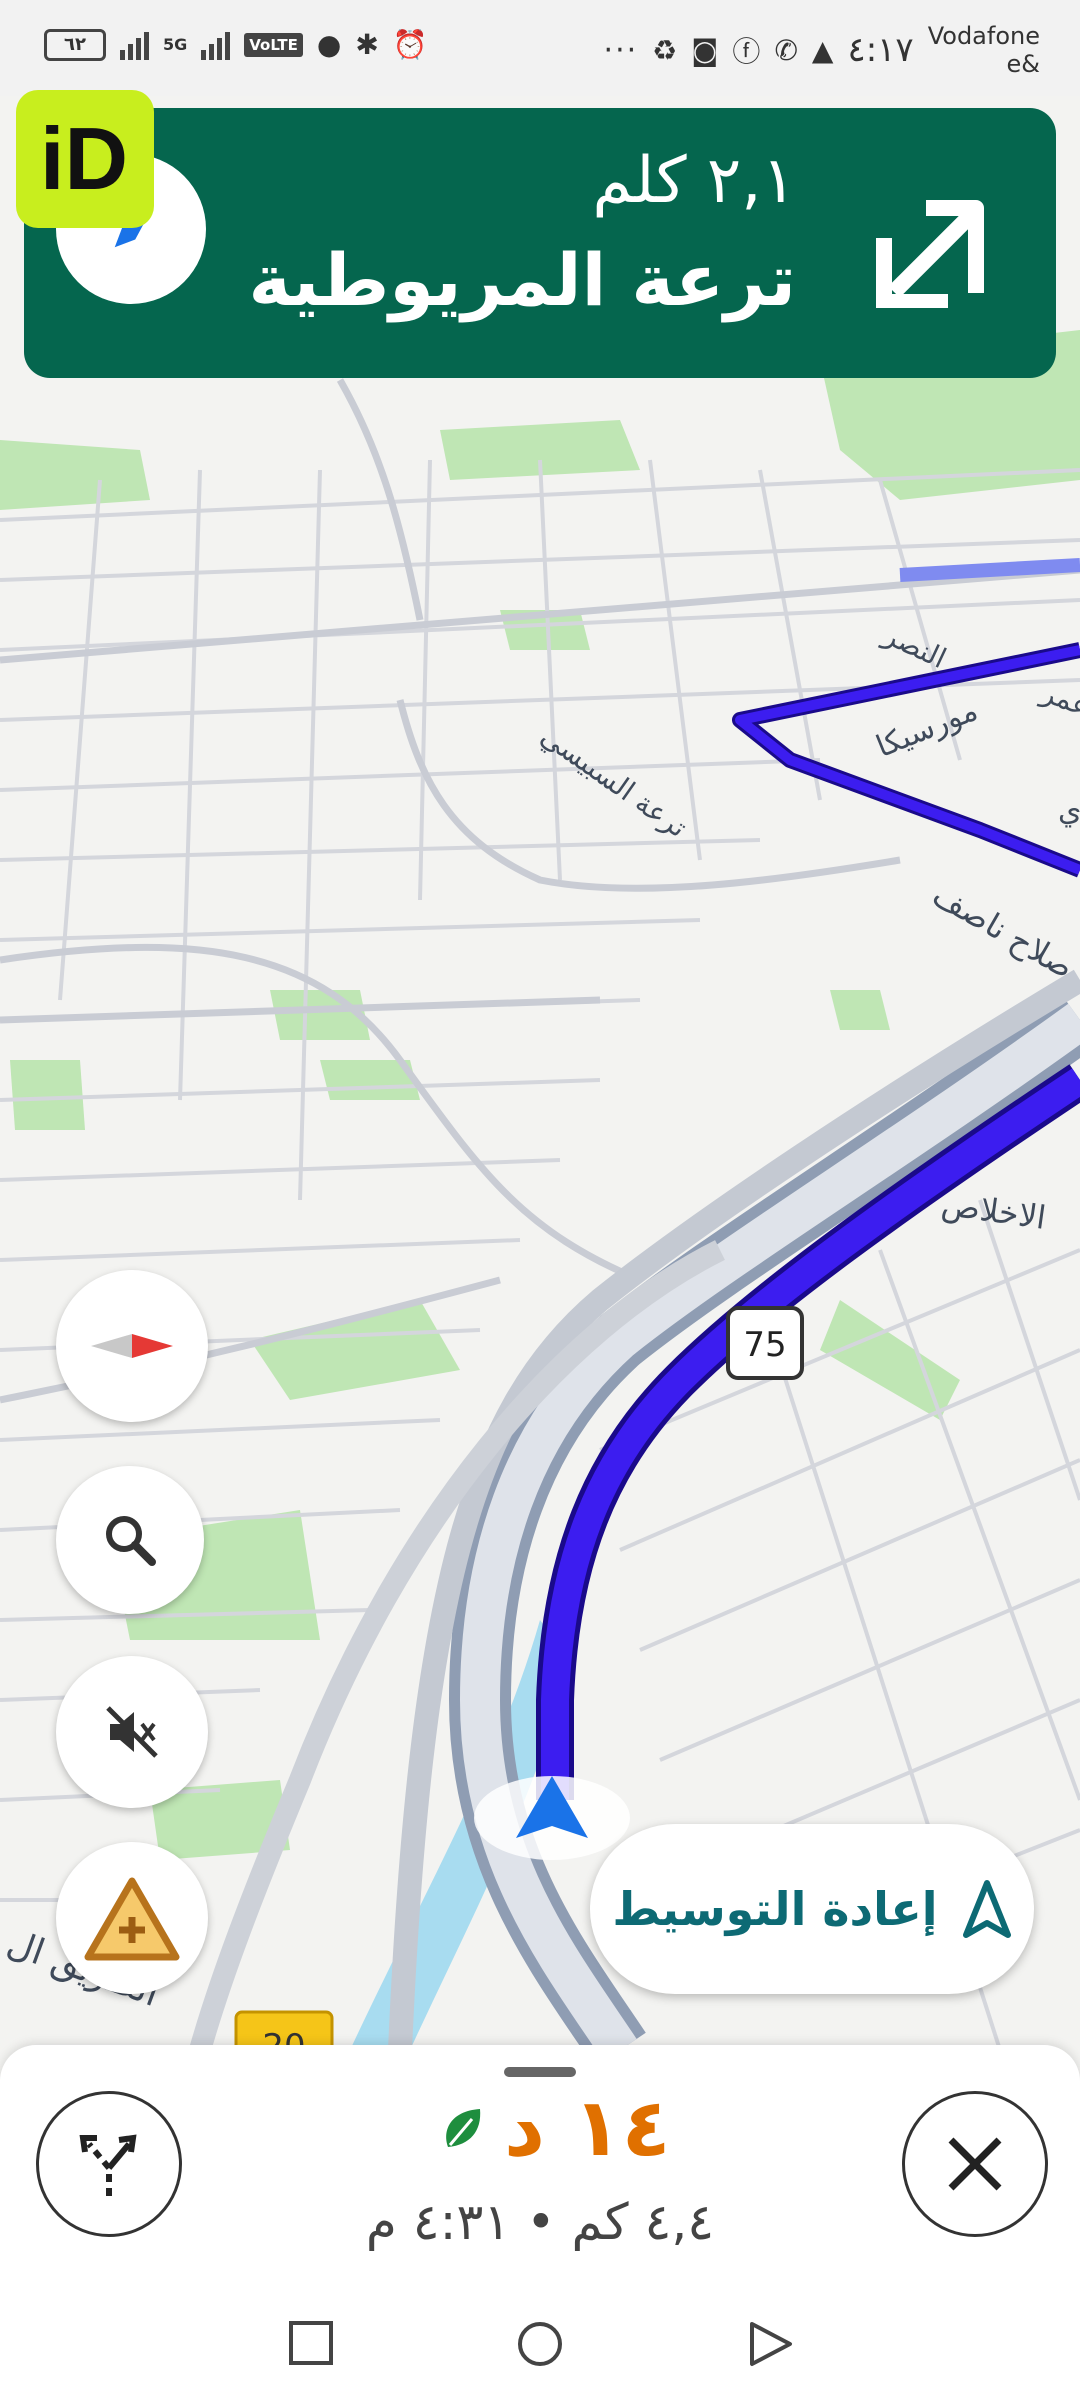  Describe the element at coordinates (216, 45) in the screenshot. I see `signal-strength-2-icon` at that location.